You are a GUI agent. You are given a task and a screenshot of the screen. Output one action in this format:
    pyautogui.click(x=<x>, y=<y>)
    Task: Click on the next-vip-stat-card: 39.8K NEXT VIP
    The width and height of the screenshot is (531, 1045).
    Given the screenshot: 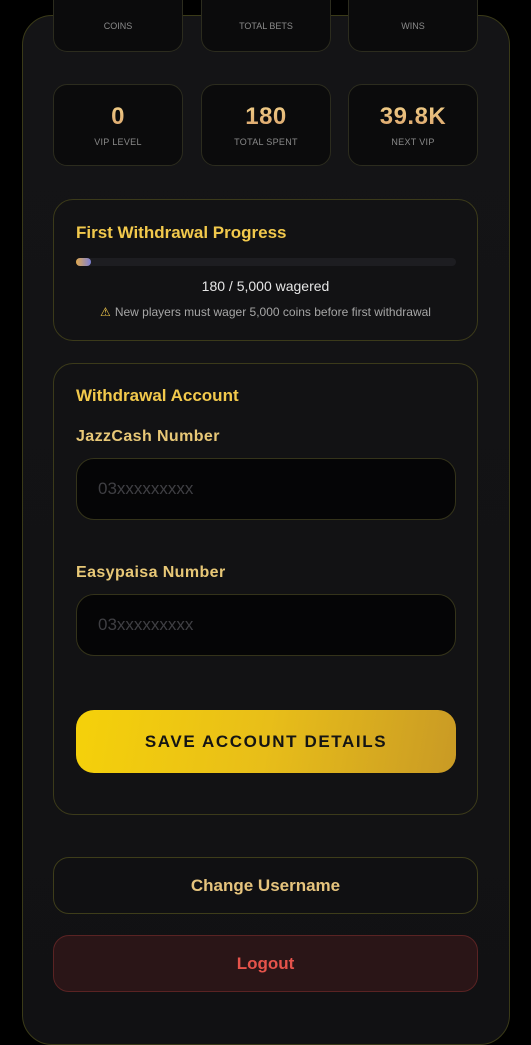 What is the action you would take?
    pyautogui.click(x=413, y=125)
    